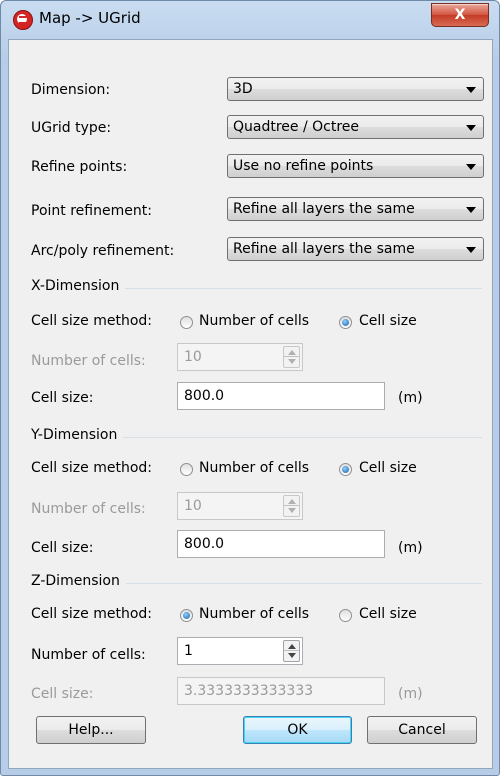  Describe the element at coordinates (77, 435) in the screenshot. I see `y-dimension-title: Y-Dimension` at that location.